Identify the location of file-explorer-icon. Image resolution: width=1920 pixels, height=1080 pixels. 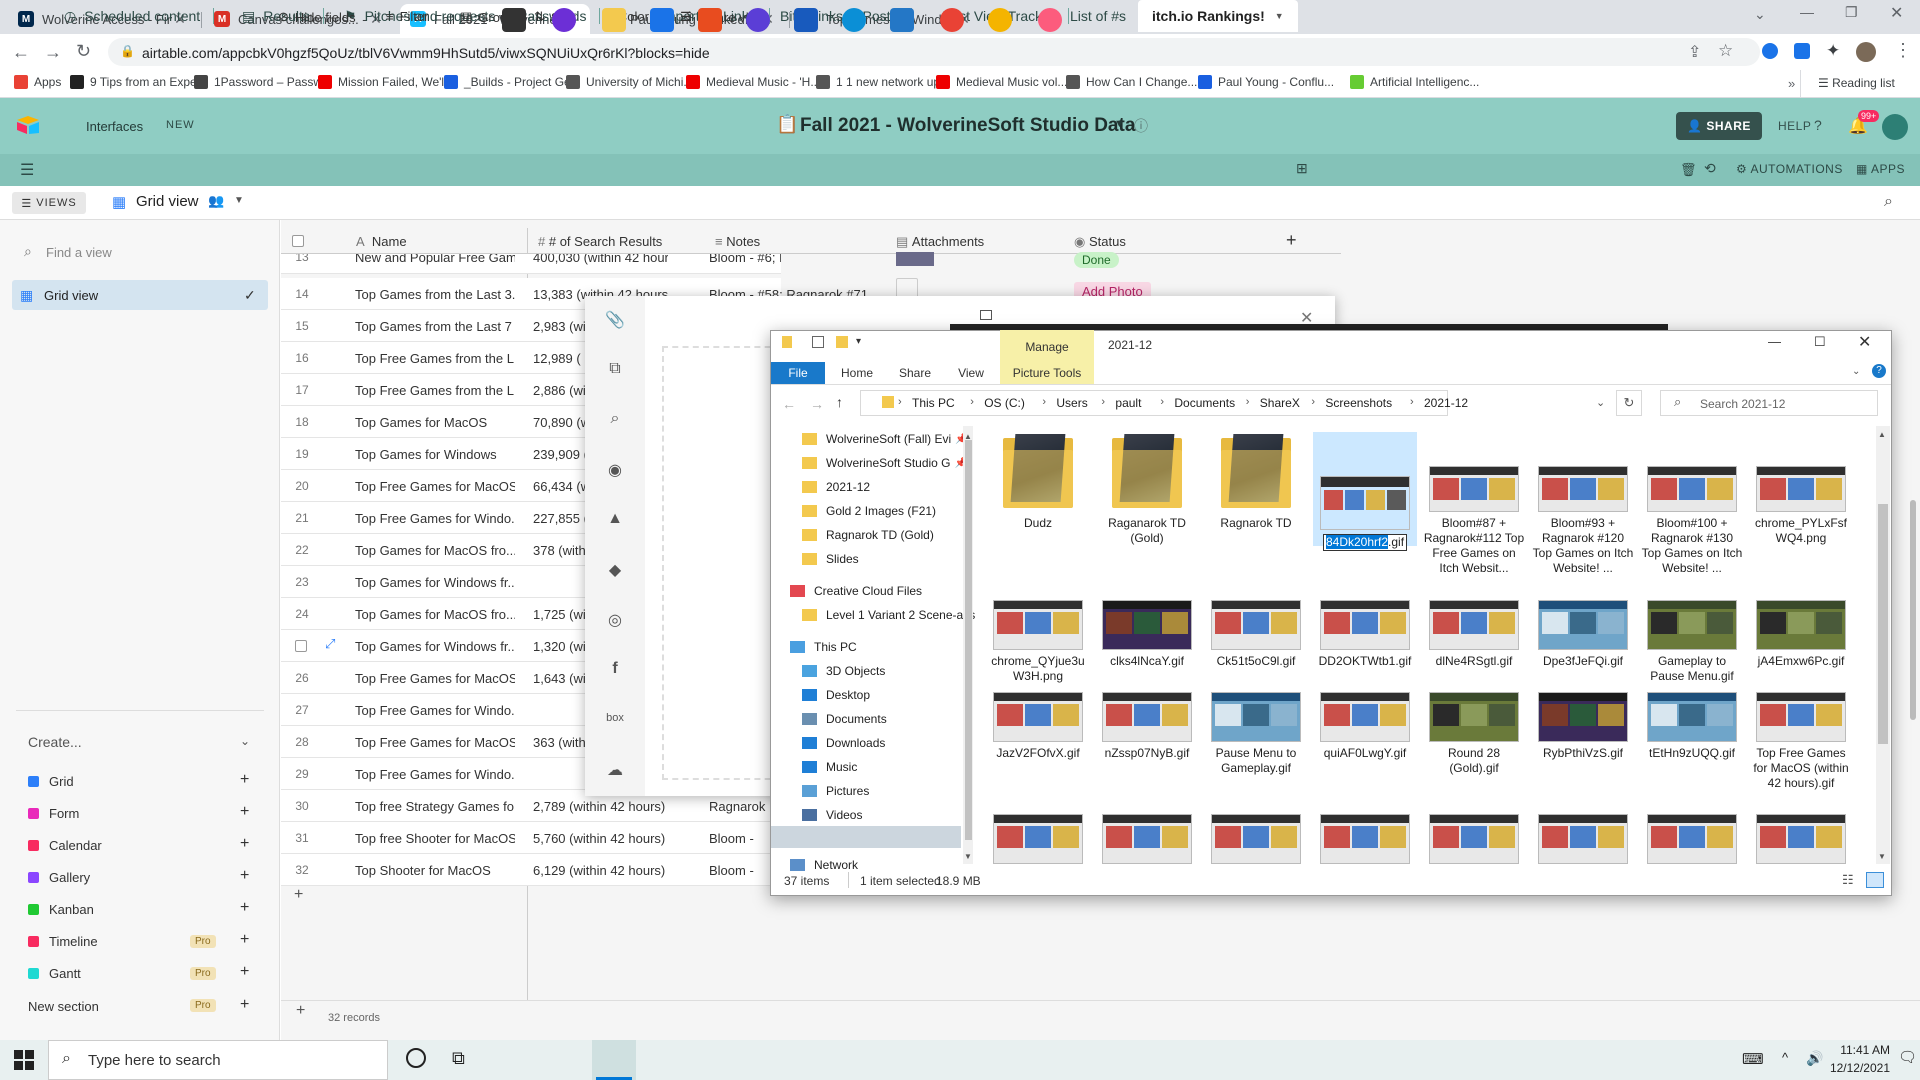
(614, 20).